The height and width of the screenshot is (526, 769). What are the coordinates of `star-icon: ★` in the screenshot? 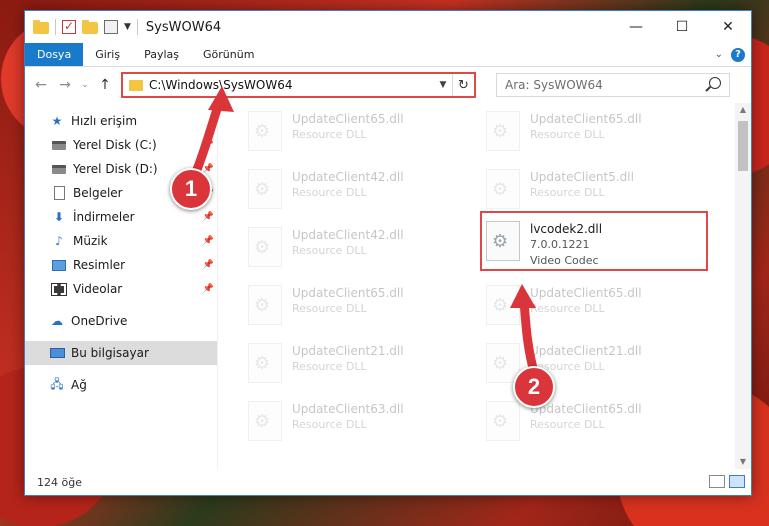 It's located at (57, 121).